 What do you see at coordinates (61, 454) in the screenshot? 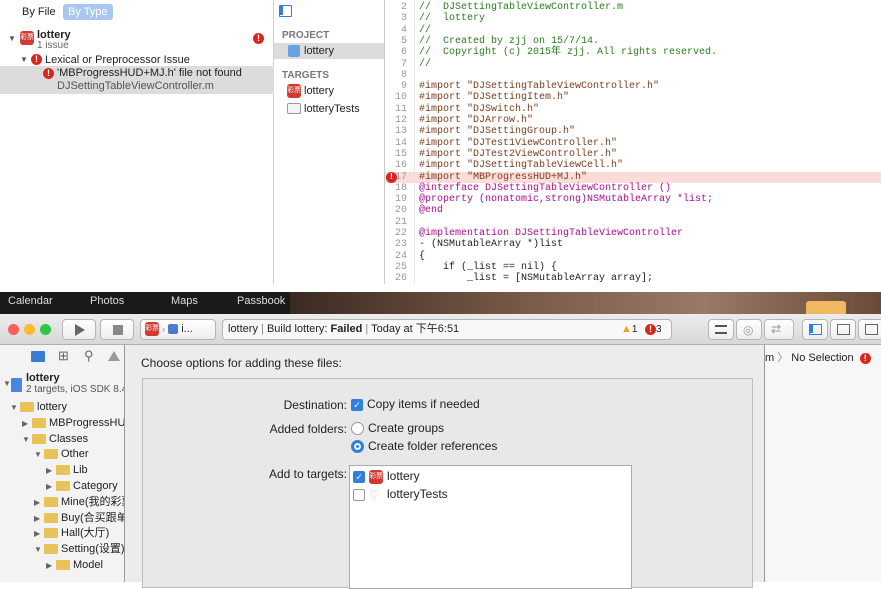
I see `nav-folder-row: ▼ Other` at bounding box center [61, 454].